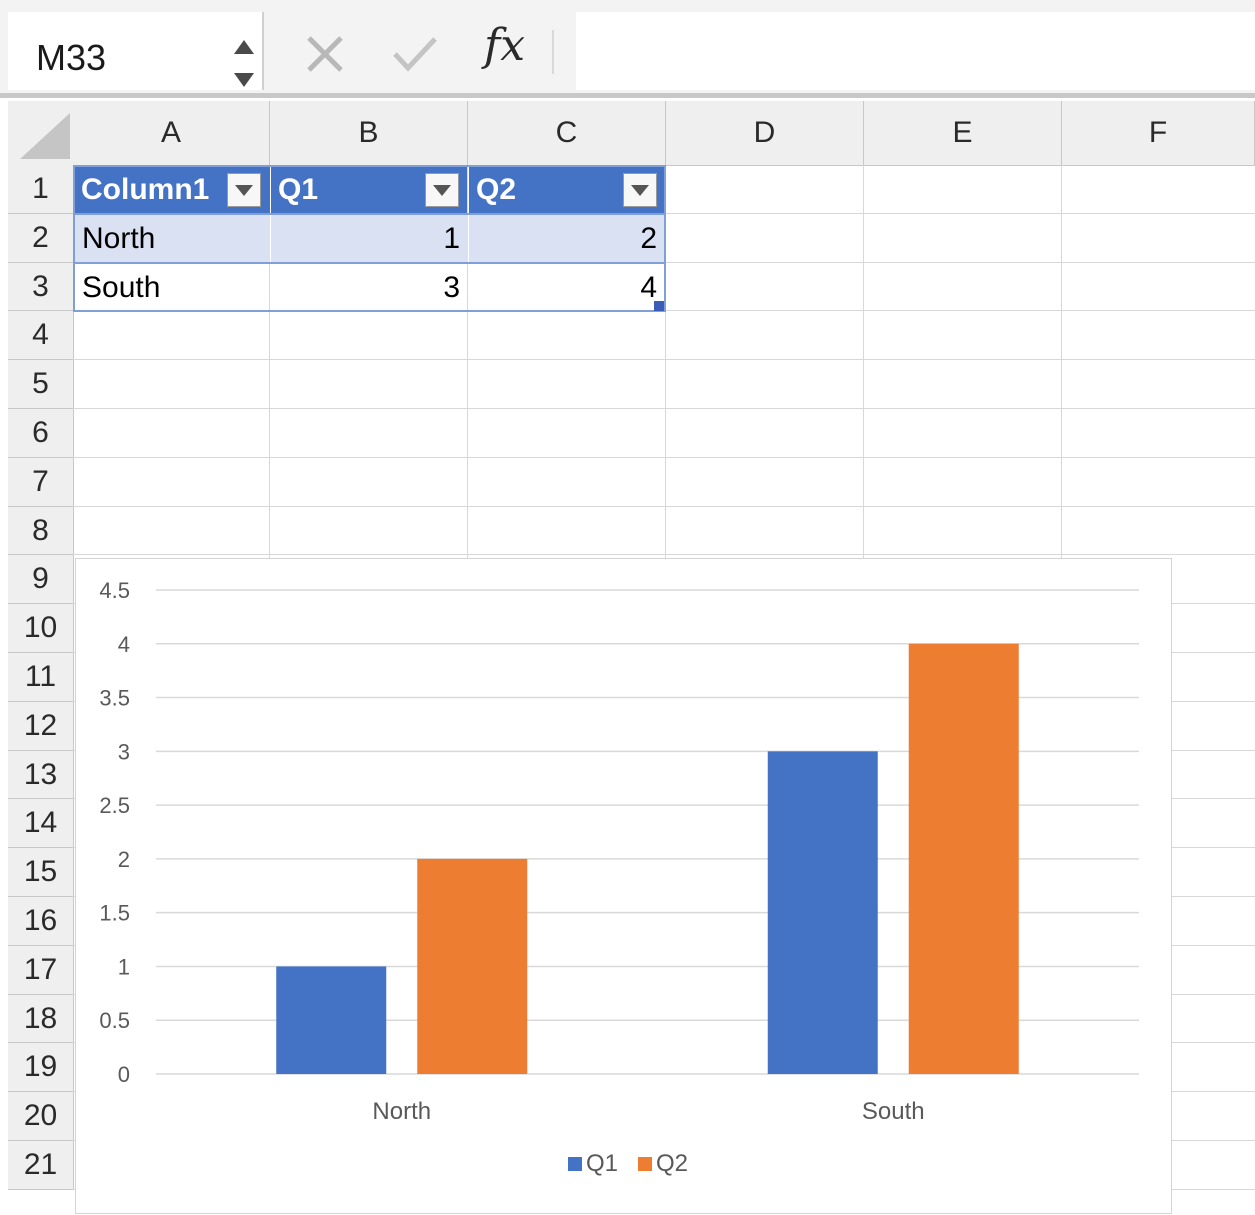  Describe the element at coordinates (325, 54) in the screenshot. I see `cancel-icon` at that location.